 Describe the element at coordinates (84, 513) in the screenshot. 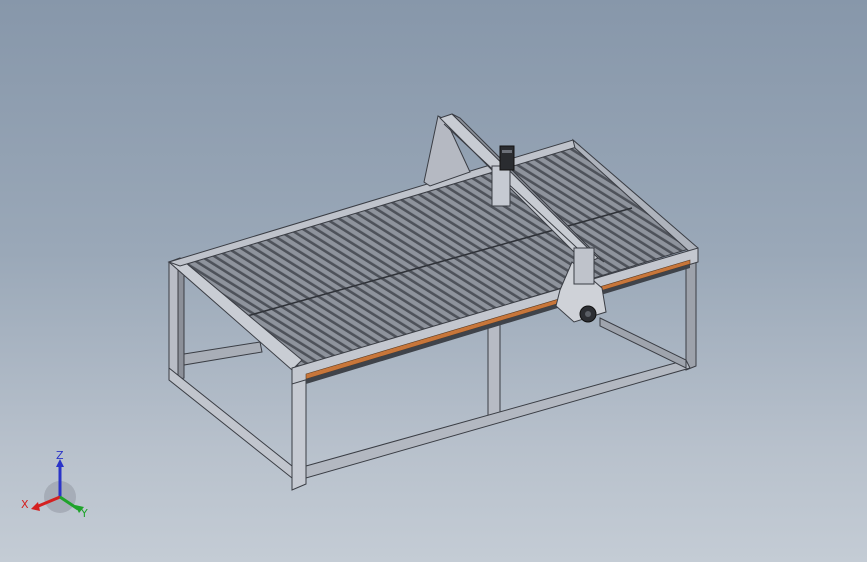

I see `y-axis-label: Y` at that location.